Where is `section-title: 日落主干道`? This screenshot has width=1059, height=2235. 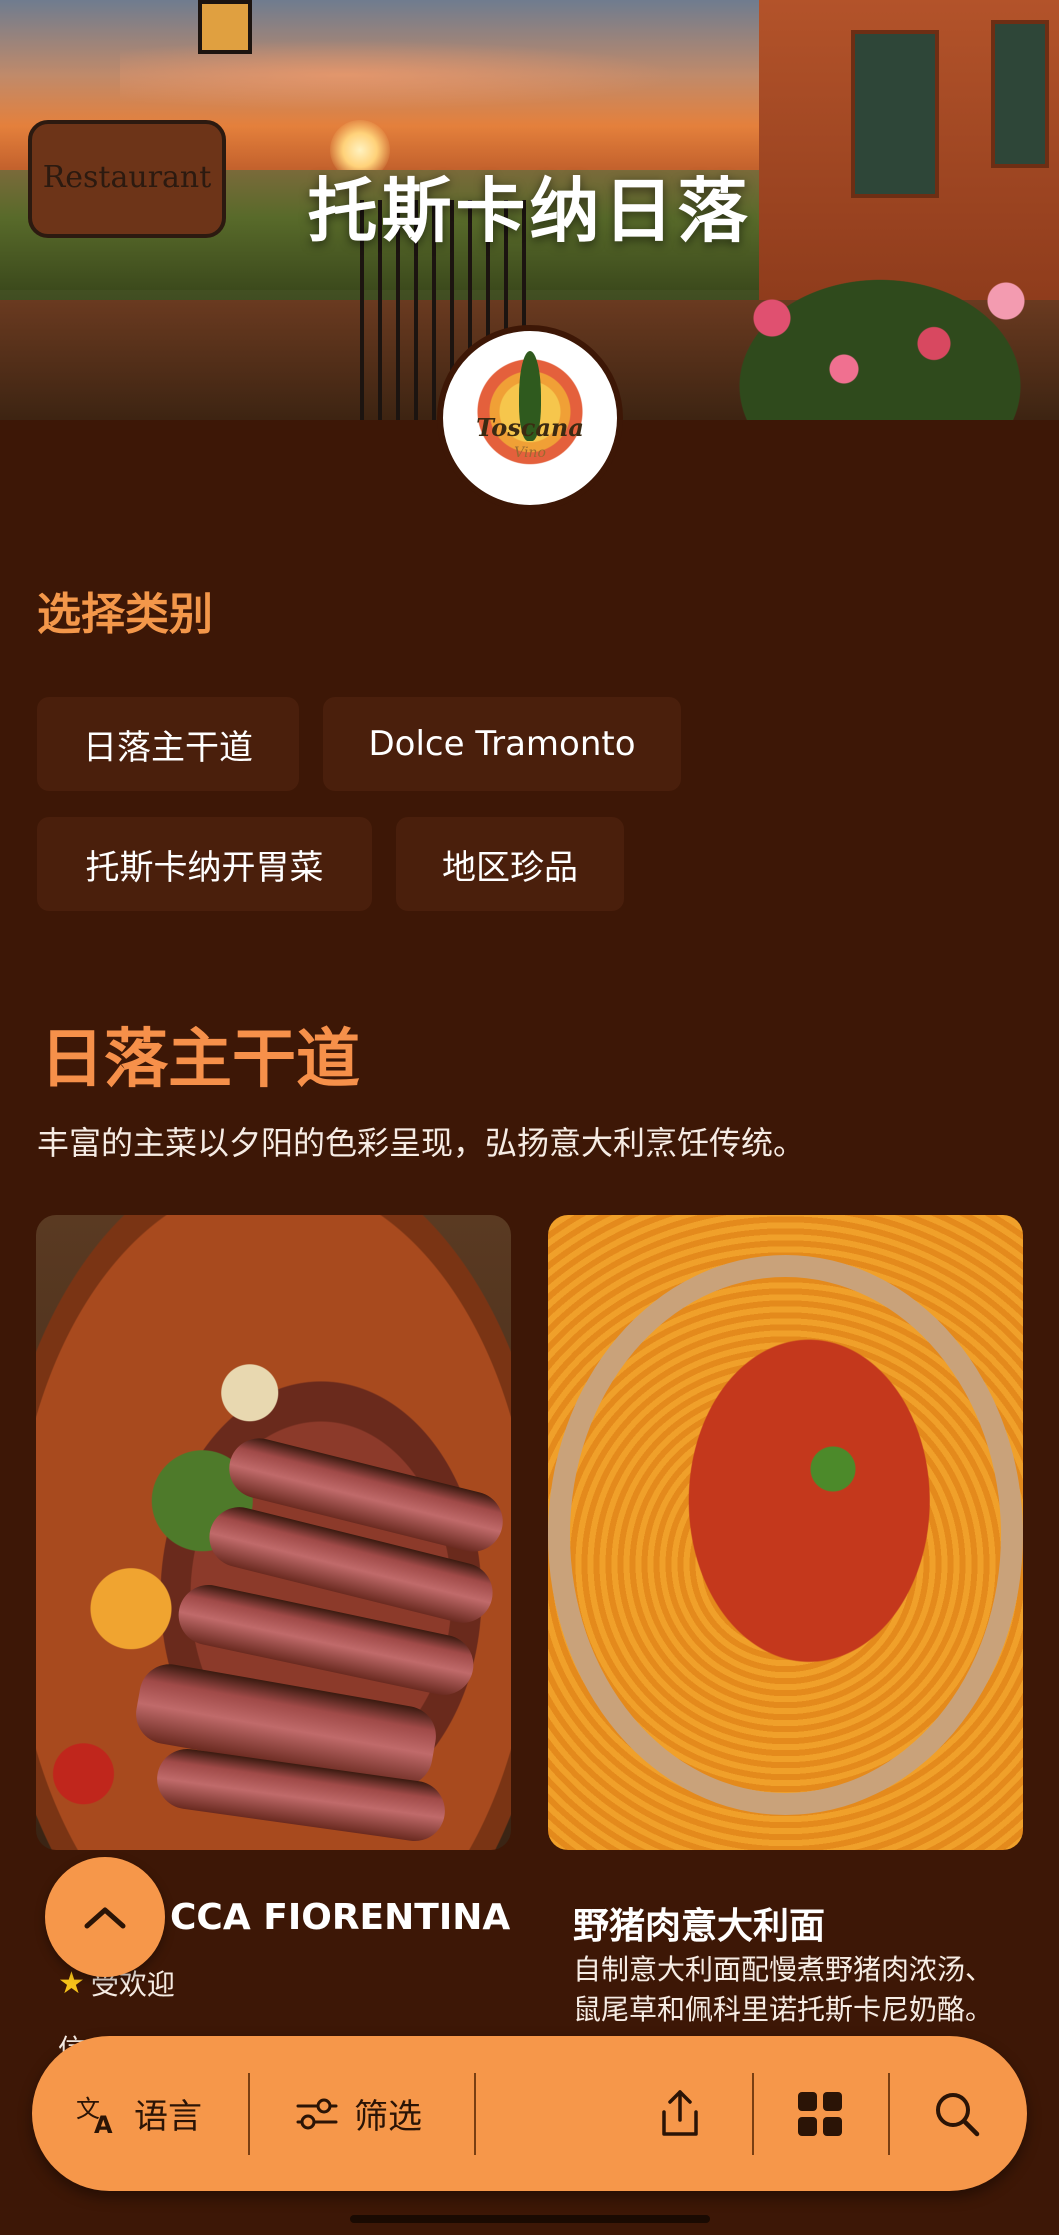 section-title: 日落主干道 is located at coordinates (200, 1060).